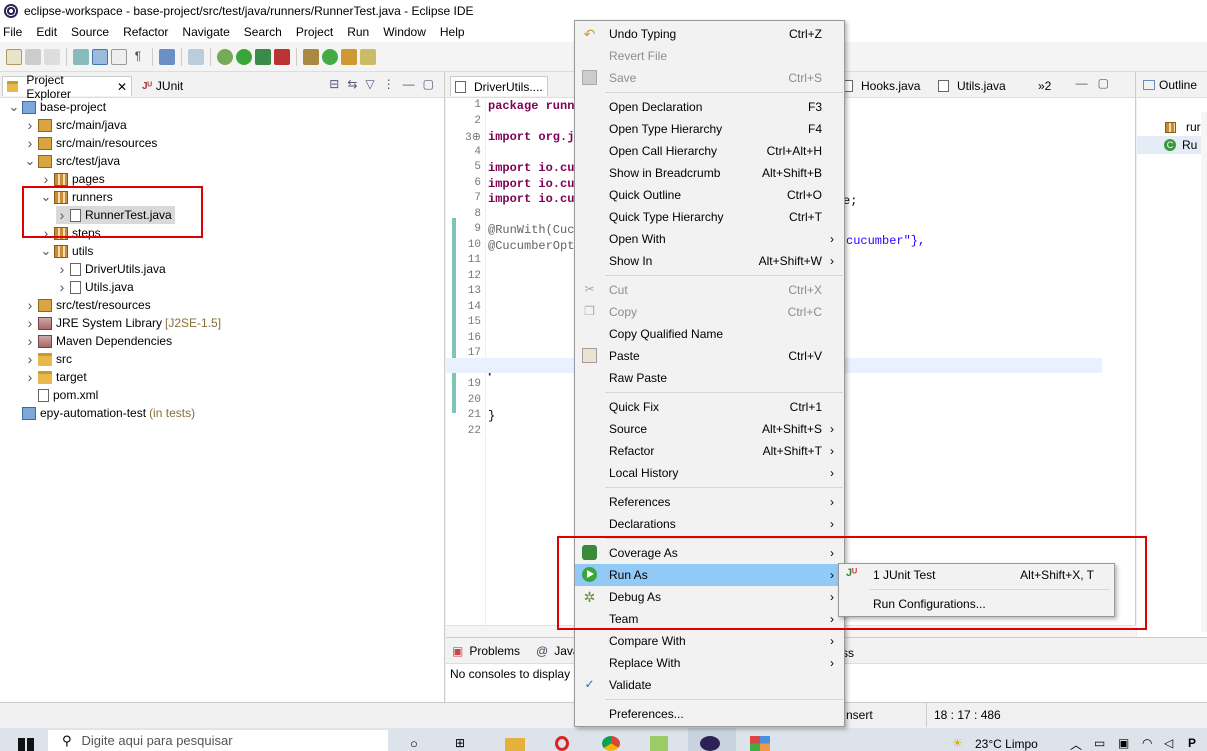 This screenshot has height=751, width=1207. Describe the element at coordinates (972, 86) in the screenshot. I see `editor-tab-2: Utils.java` at that location.